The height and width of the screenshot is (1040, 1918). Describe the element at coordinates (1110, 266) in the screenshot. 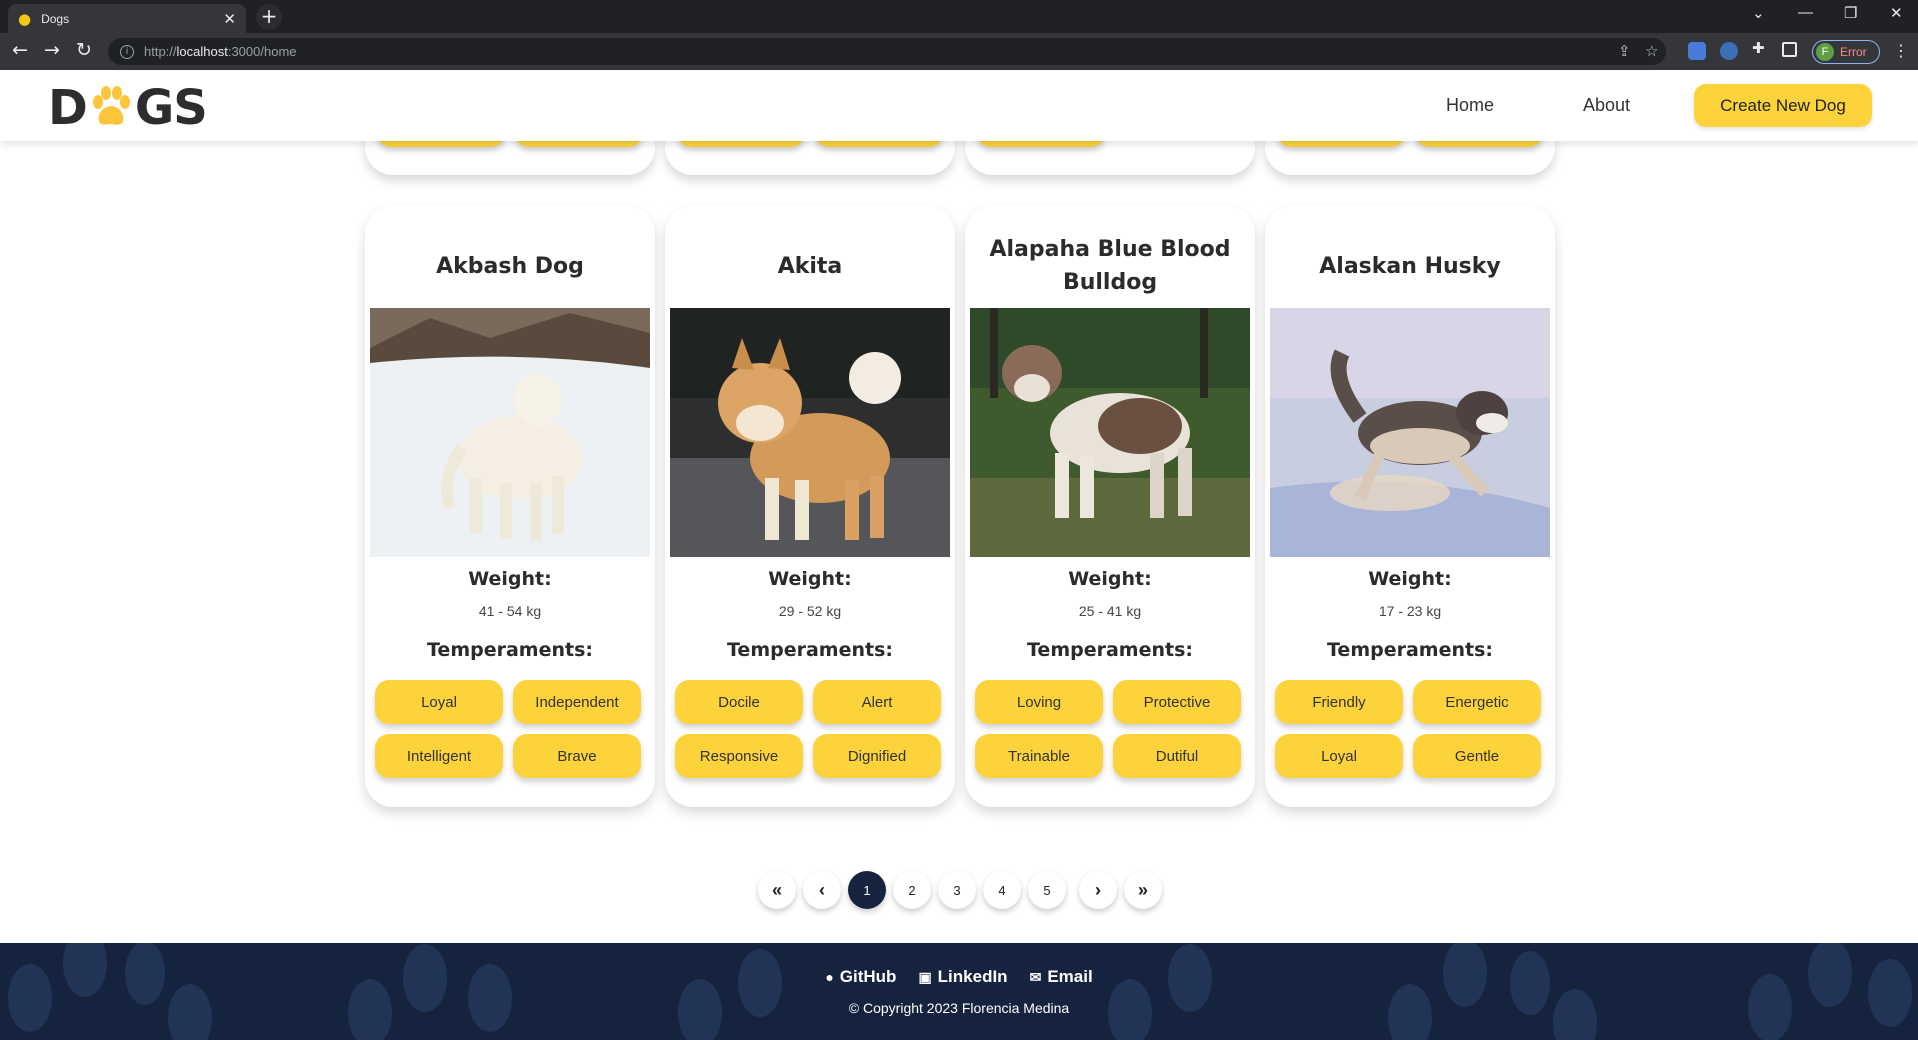

I see `dog-name: Alapaha Blue Blood Bulldog` at that location.